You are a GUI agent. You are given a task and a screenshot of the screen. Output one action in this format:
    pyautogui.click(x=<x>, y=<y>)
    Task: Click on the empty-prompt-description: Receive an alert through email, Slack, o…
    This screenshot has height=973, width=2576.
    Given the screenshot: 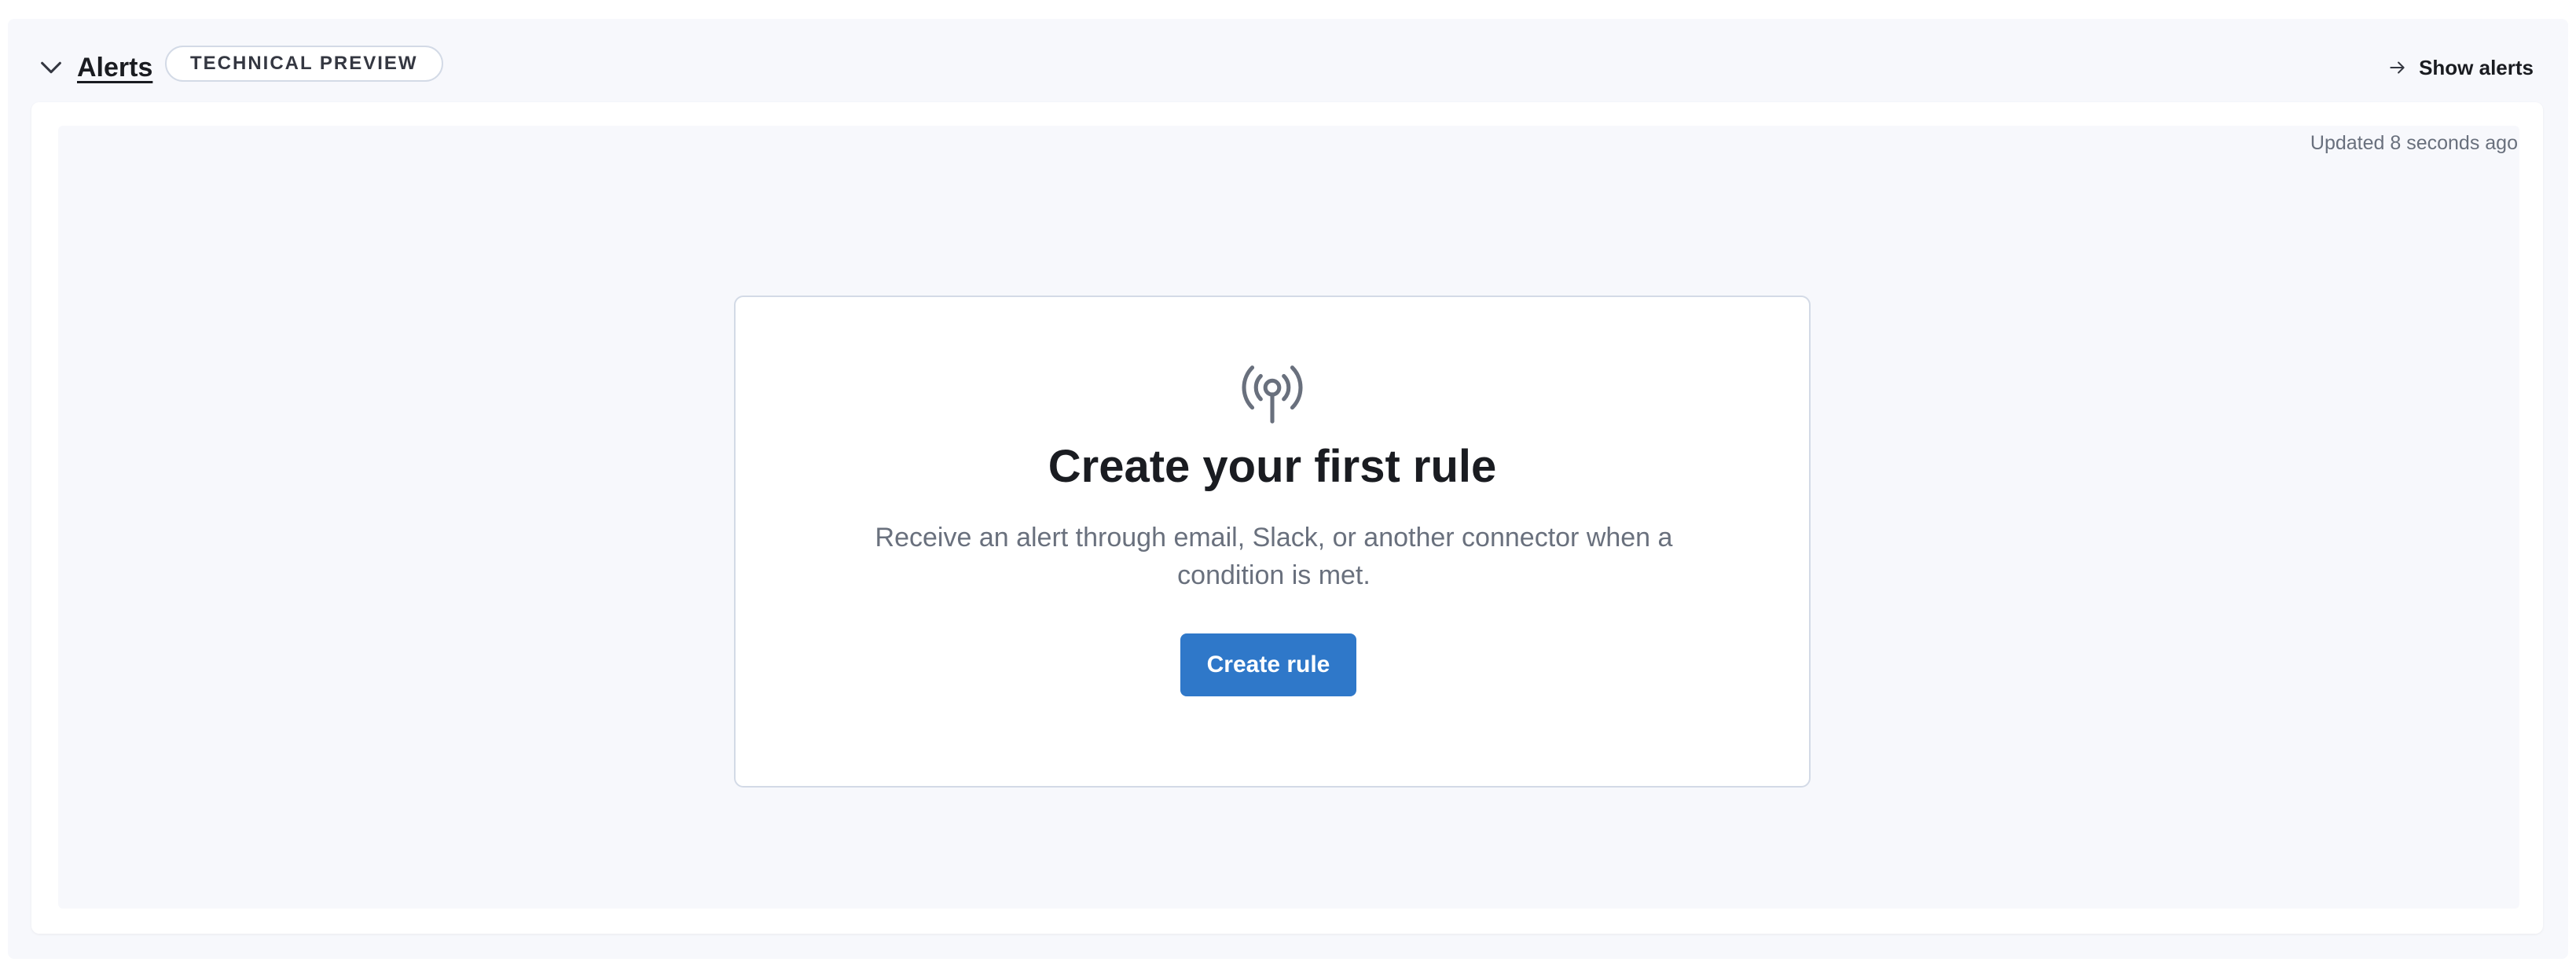 What is the action you would take?
    pyautogui.click(x=1274, y=556)
    